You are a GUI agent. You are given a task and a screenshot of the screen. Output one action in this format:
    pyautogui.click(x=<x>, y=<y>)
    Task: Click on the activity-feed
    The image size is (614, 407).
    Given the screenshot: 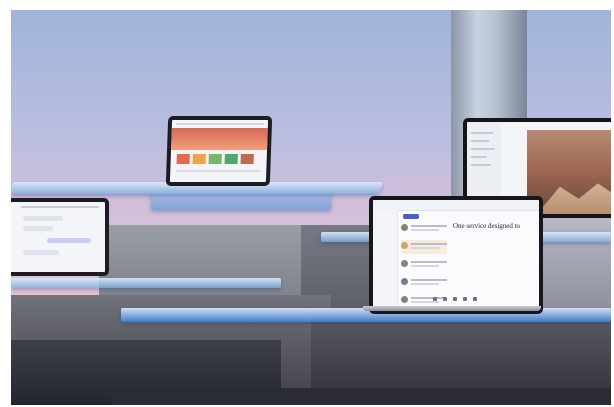 What is the action you would take?
    pyautogui.click(x=424, y=264)
    